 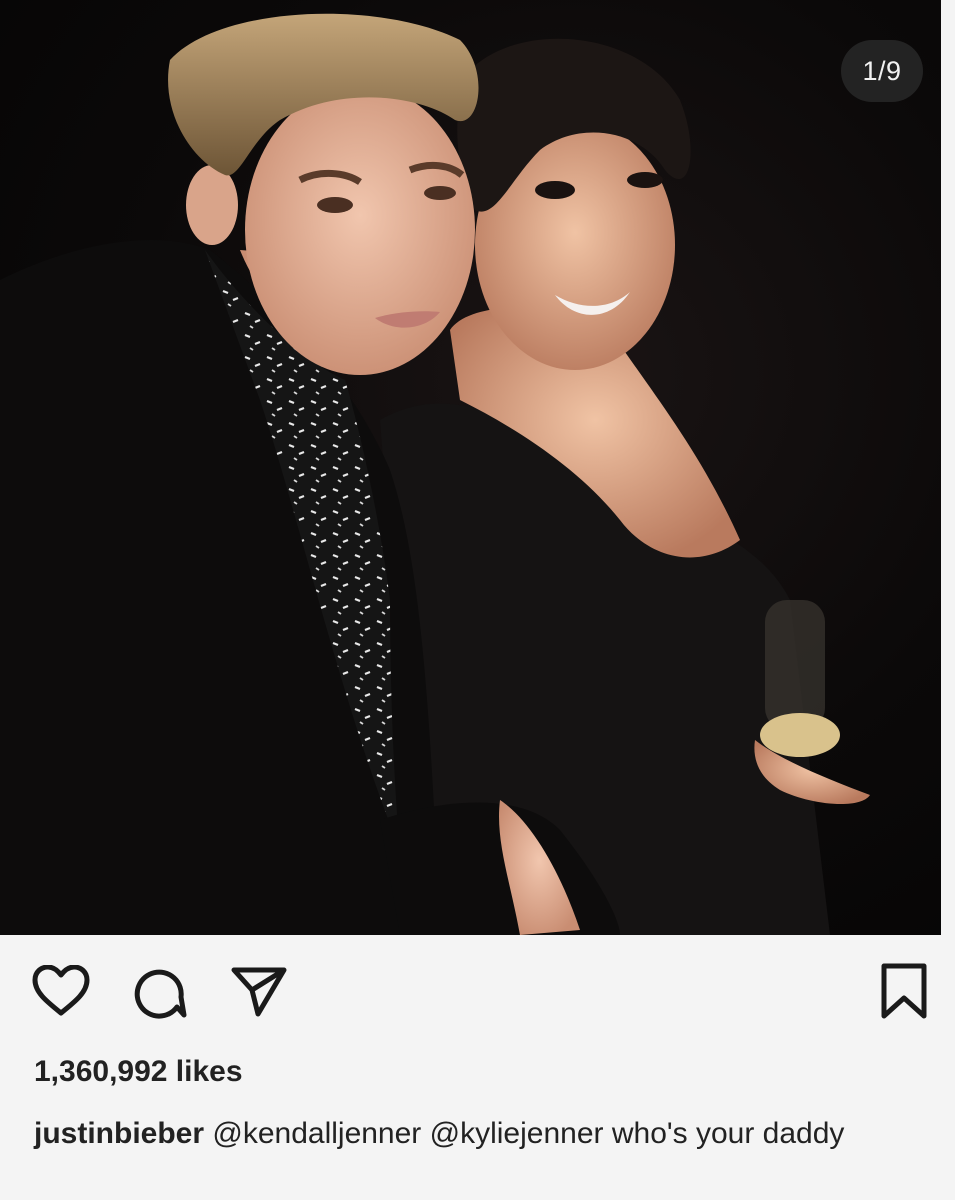 What do you see at coordinates (119, 1133) in the screenshot?
I see `caption-username: justinbieber` at bounding box center [119, 1133].